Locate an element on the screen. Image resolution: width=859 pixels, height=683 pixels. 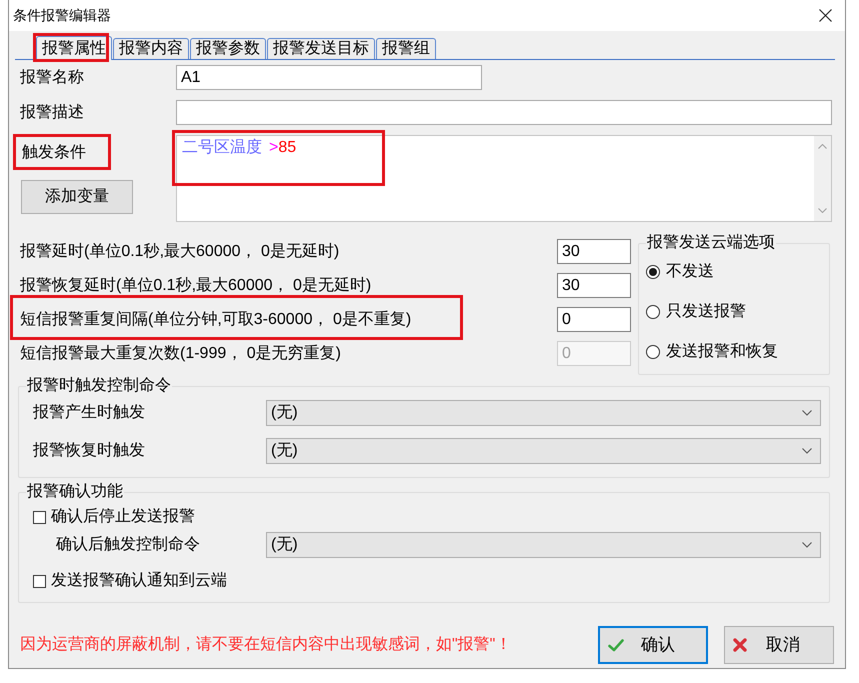
add-variable-button: 添加变量 is located at coordinates (77, 197).